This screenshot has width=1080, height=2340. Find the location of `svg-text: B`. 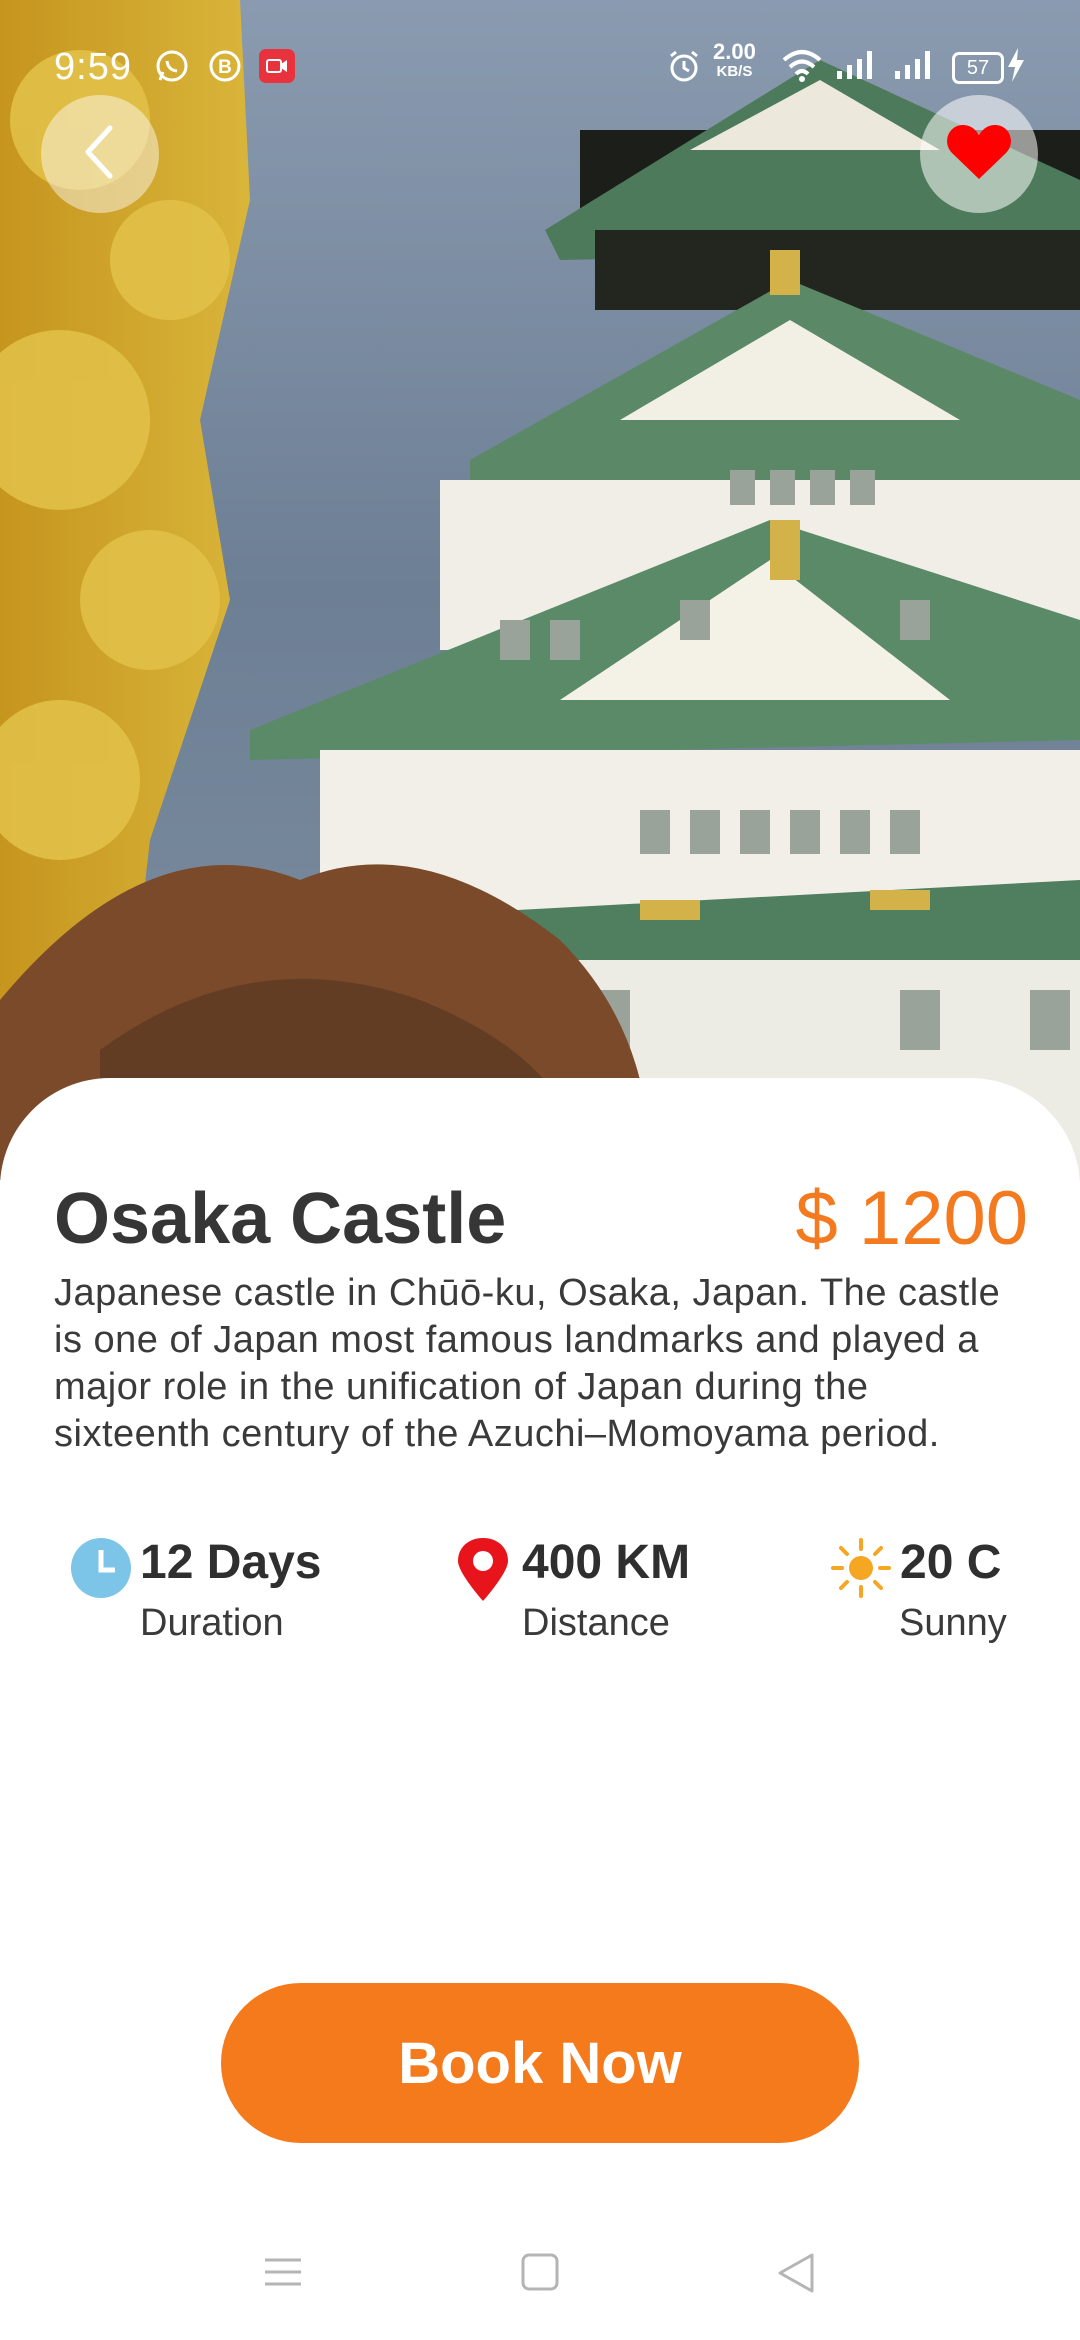

svg-text: B is located at coordinates (225, 67).